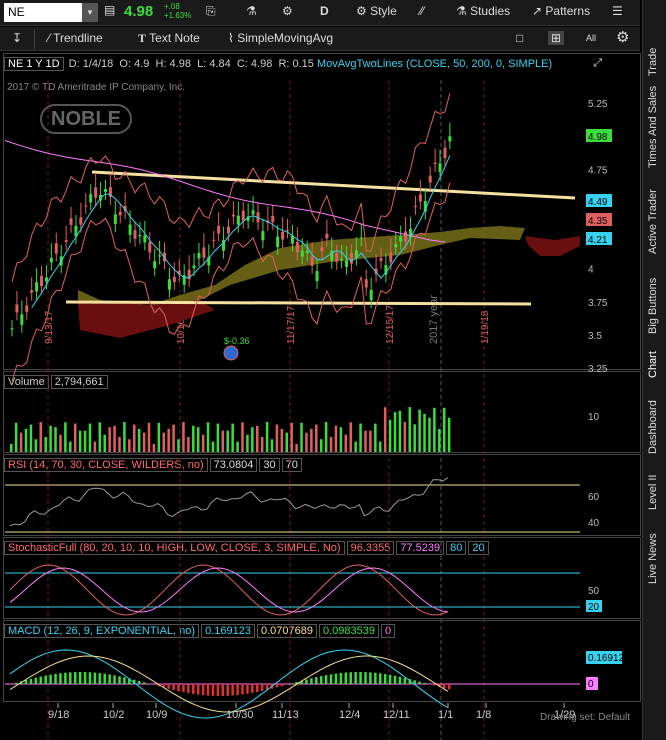 The height and width of the screenshot is (740, 666). Describe the element at coordinates (156, 715) in the screenshot. I see `x-tick-label: 10/9` at that location.